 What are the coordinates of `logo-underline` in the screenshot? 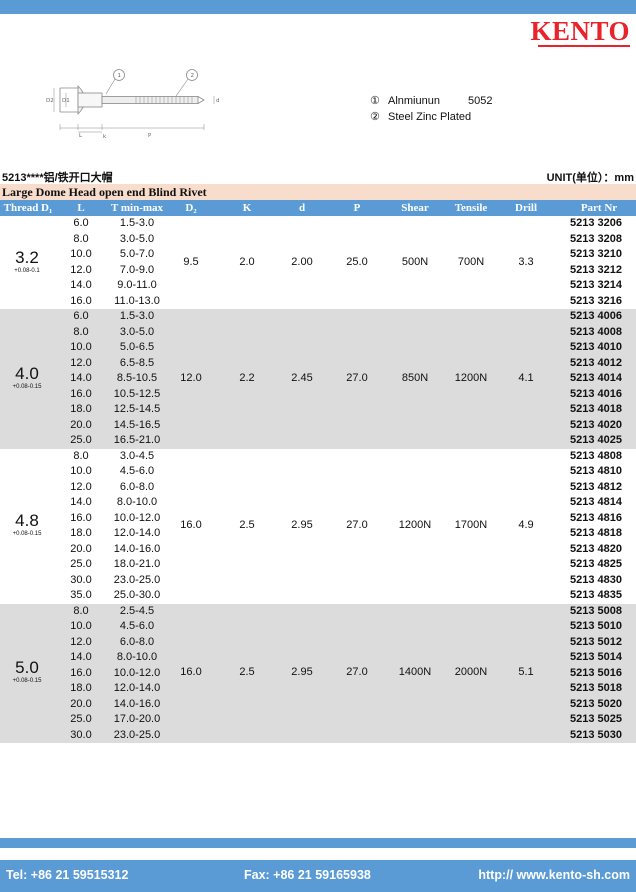 It's located at (584, 46).